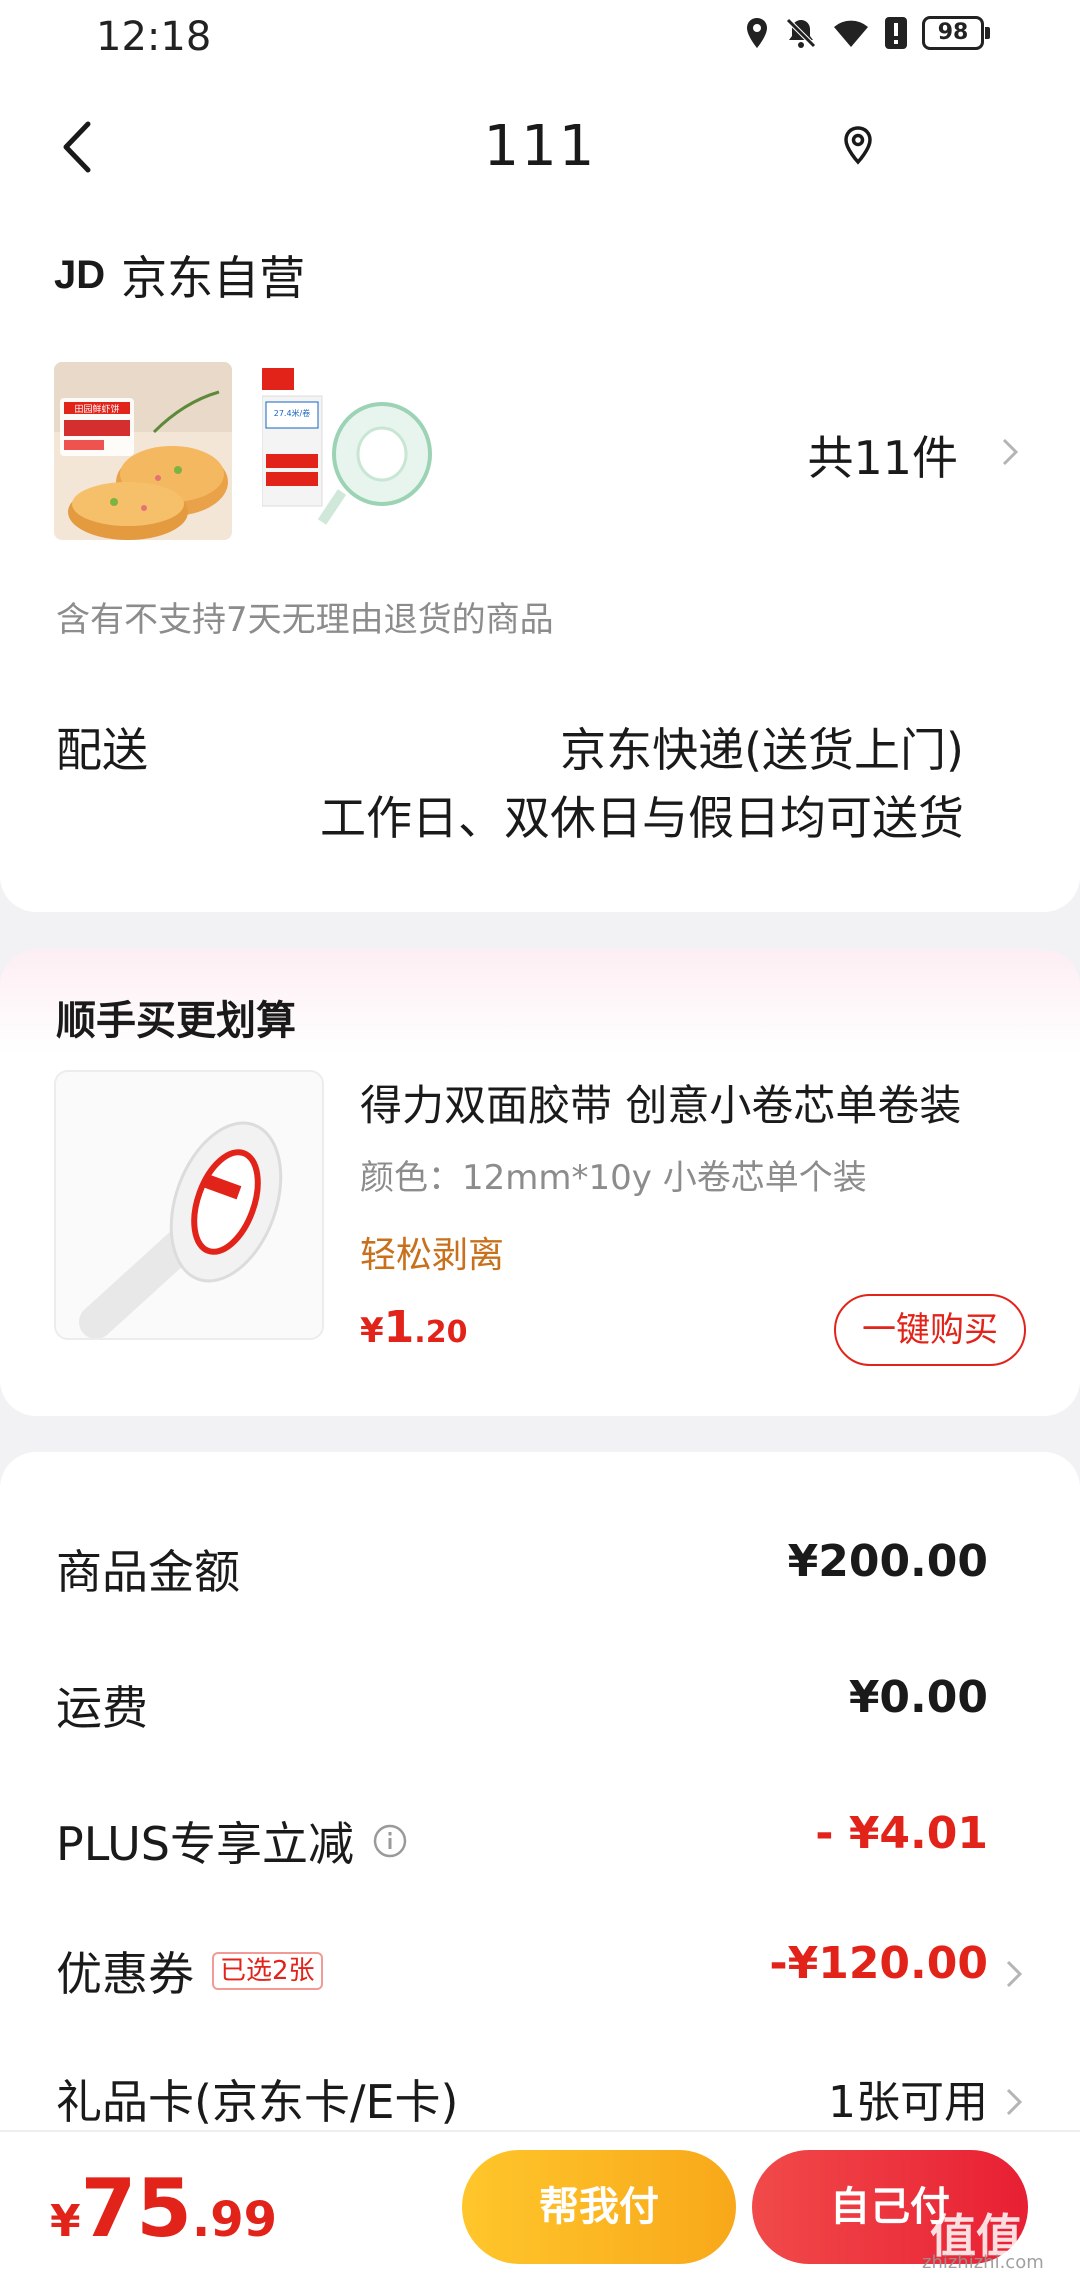 This screenshot has width=1080, height=2280. What do you see at coordinates (983, 2262) in the screenshot?
I see `watermark-url: zhizhizhi.com` at bounding box center [983, 2262].